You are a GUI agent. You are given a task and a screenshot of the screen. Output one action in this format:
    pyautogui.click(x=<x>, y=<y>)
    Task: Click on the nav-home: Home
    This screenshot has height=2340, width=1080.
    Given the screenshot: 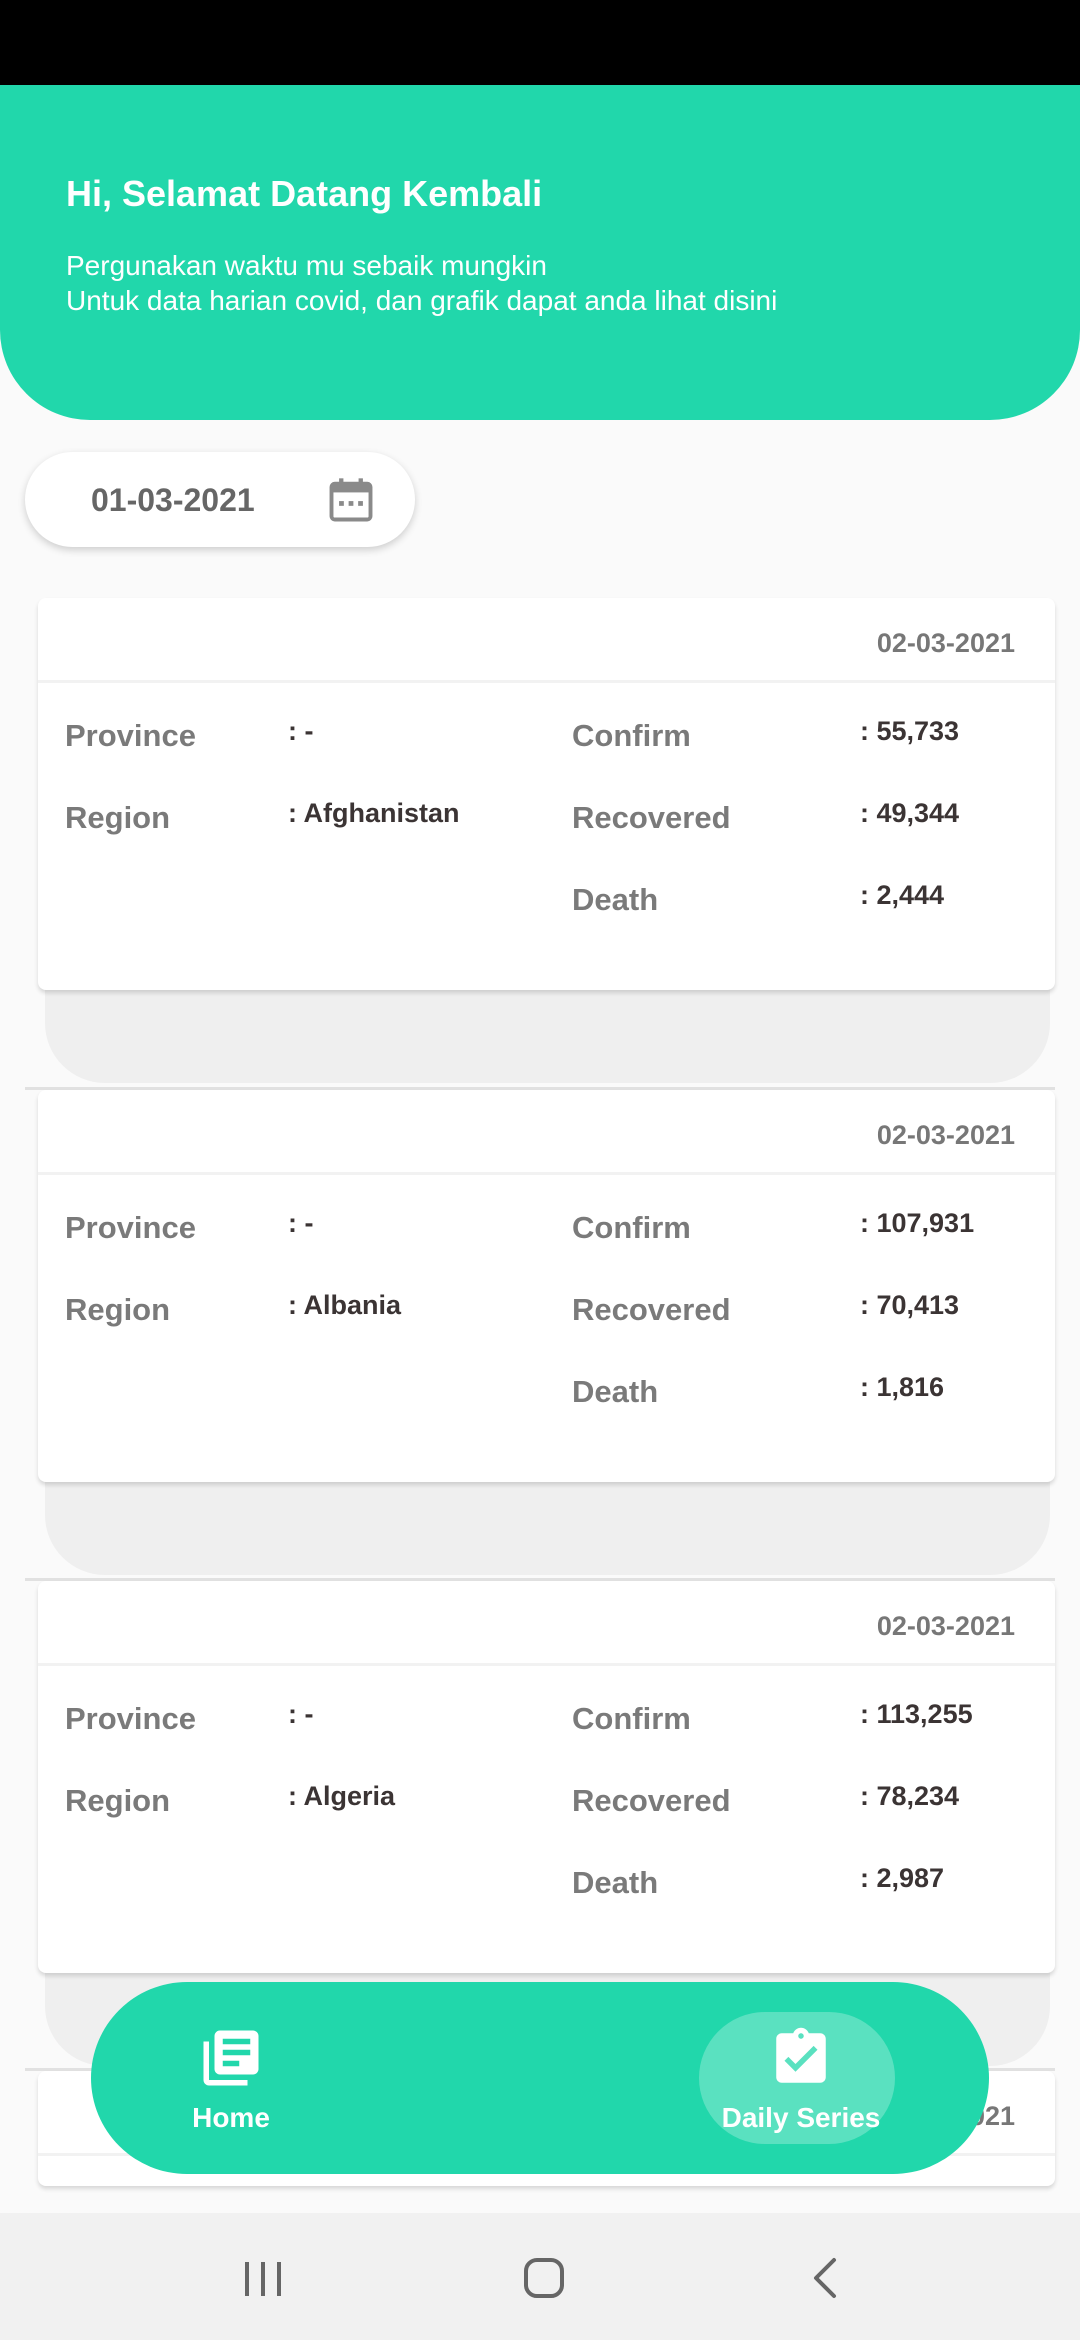 What is the action you would take?
    pyautogui.click(x=231, y=2078)
    